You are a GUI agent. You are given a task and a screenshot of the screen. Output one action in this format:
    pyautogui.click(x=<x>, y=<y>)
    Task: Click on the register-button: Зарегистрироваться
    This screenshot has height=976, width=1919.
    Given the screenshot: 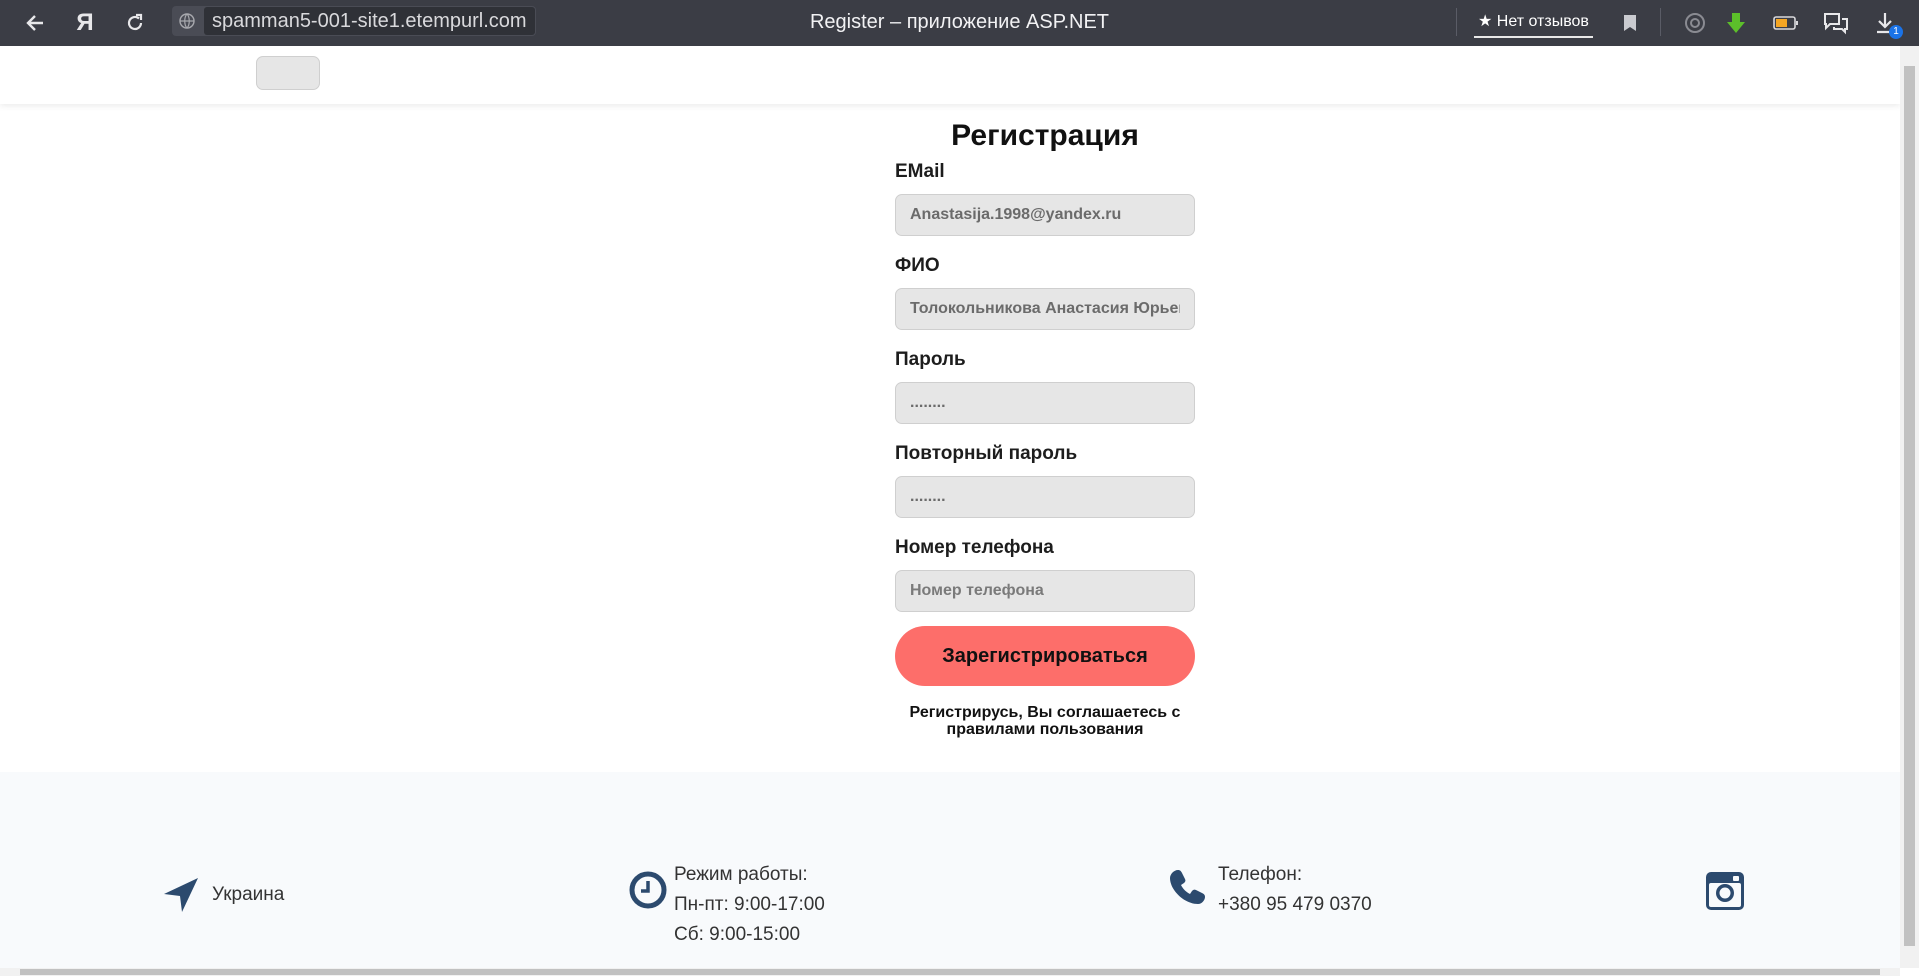 What is the action you would take?
    pyautogui.click(x=1045, y=656)
    